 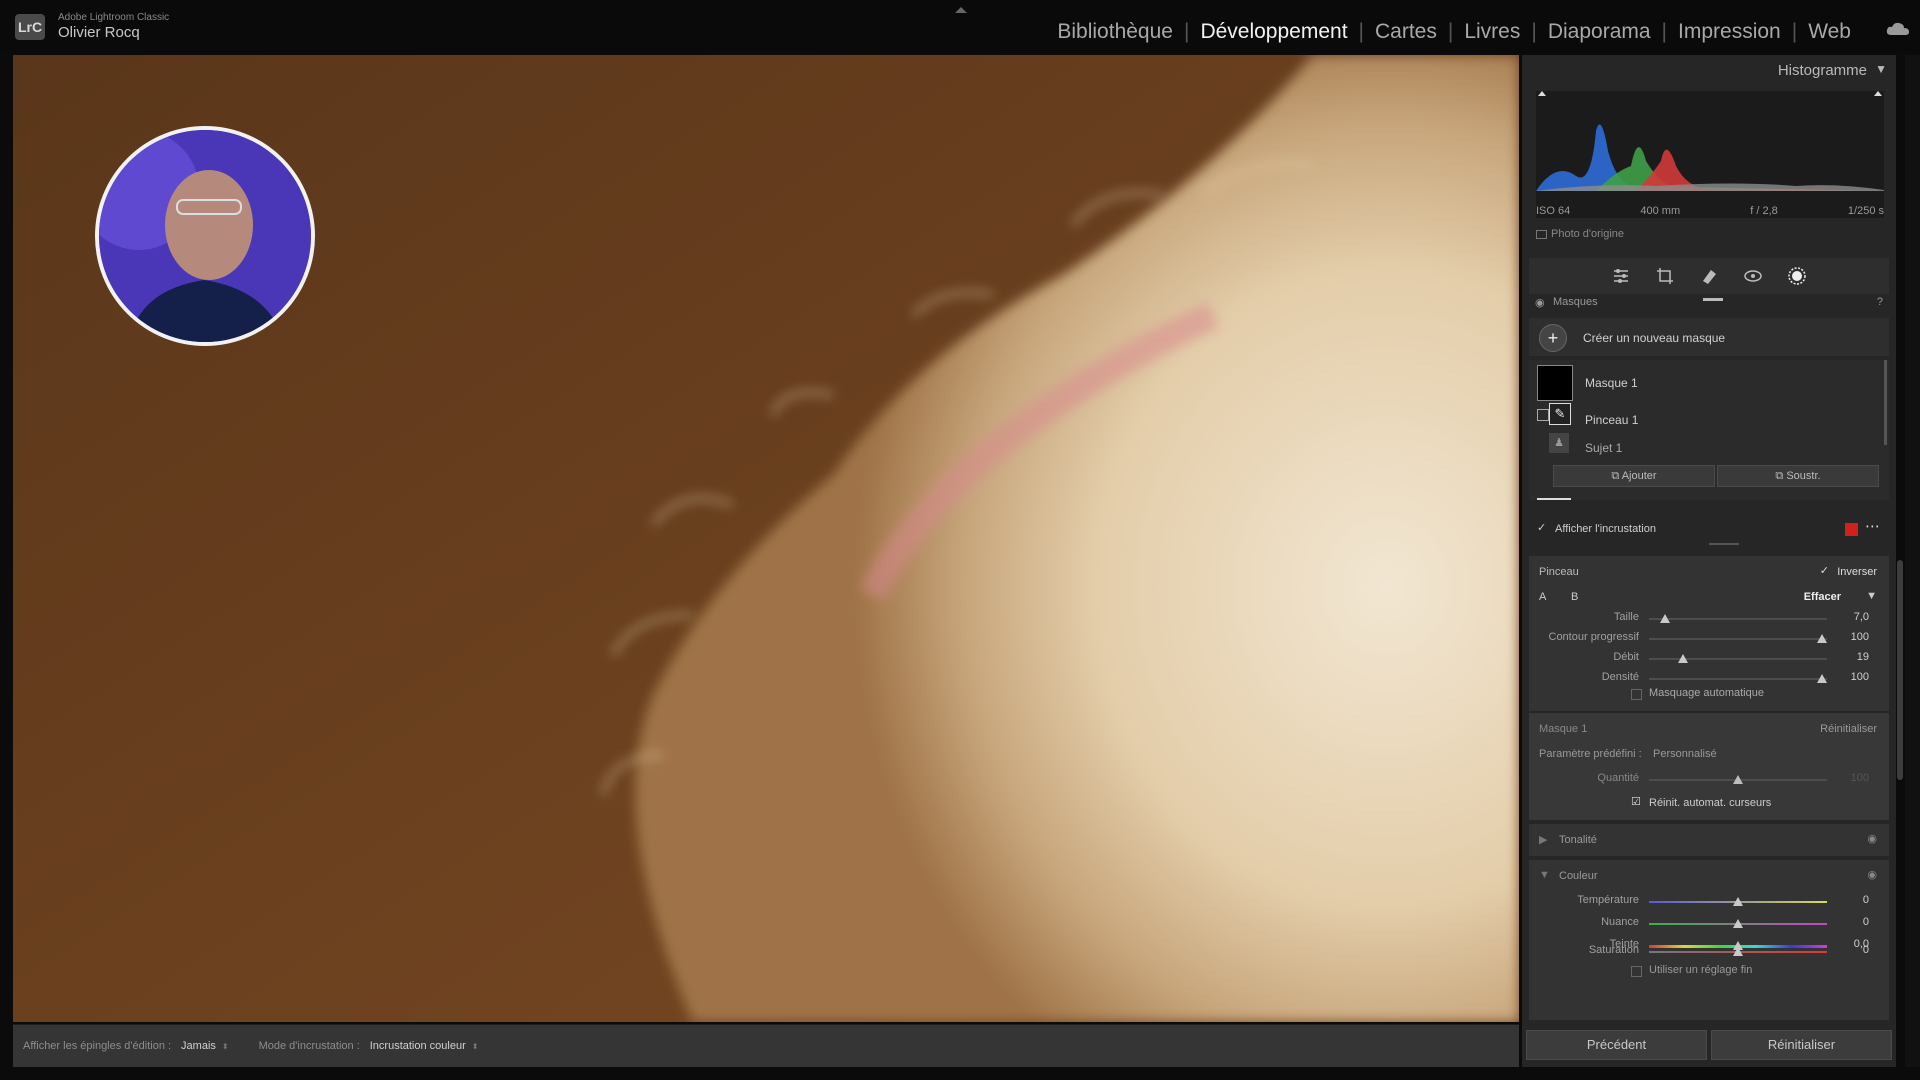 I want to click on brush-item-label: Pinceau 1, so click(x=1611, y=420).